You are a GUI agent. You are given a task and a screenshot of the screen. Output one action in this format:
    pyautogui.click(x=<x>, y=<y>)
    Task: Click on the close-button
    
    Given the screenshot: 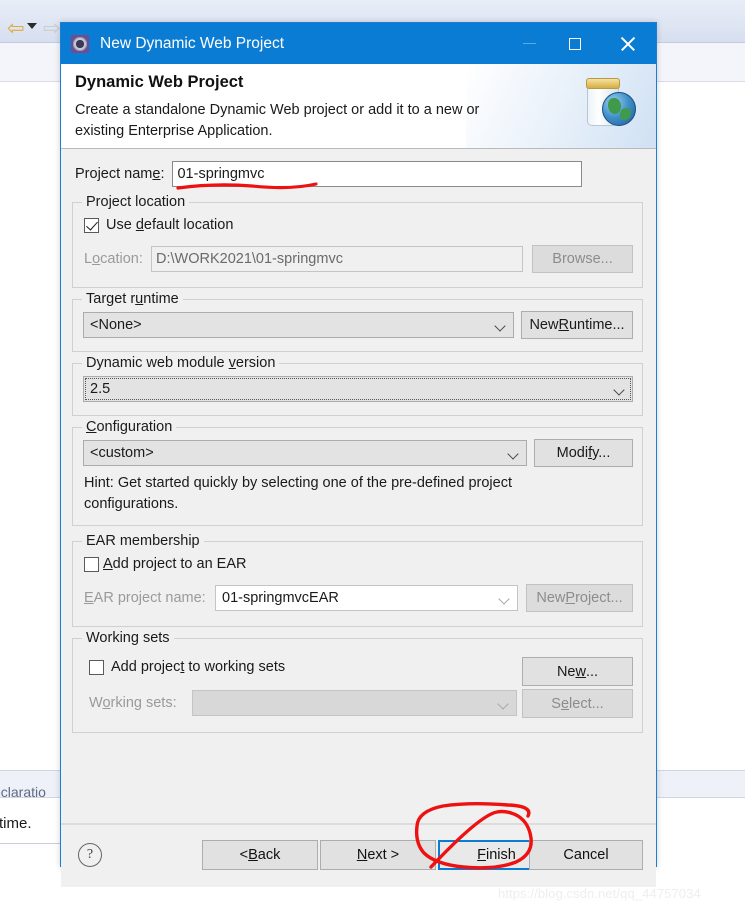 What is the action you would take?
    pyautogui.click(x=627, y=43)
    